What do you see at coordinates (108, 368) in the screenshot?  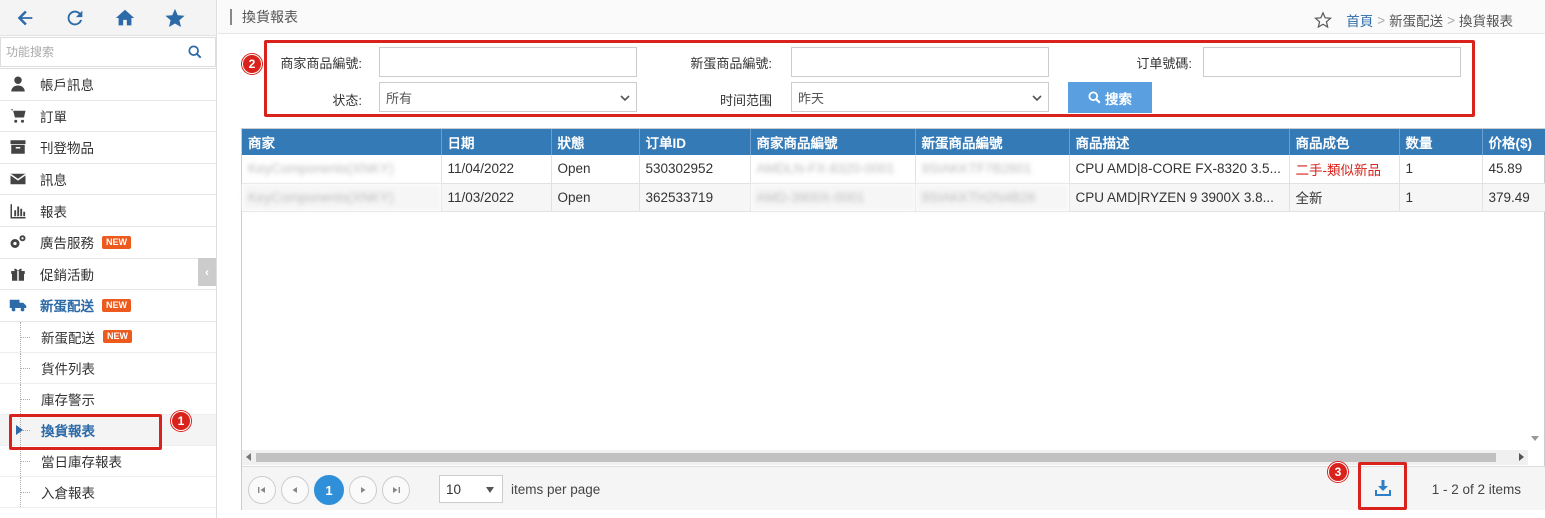 I see `sidebar-subitem-shipment-list: 貨件列表` at bounding box center [108, 368].